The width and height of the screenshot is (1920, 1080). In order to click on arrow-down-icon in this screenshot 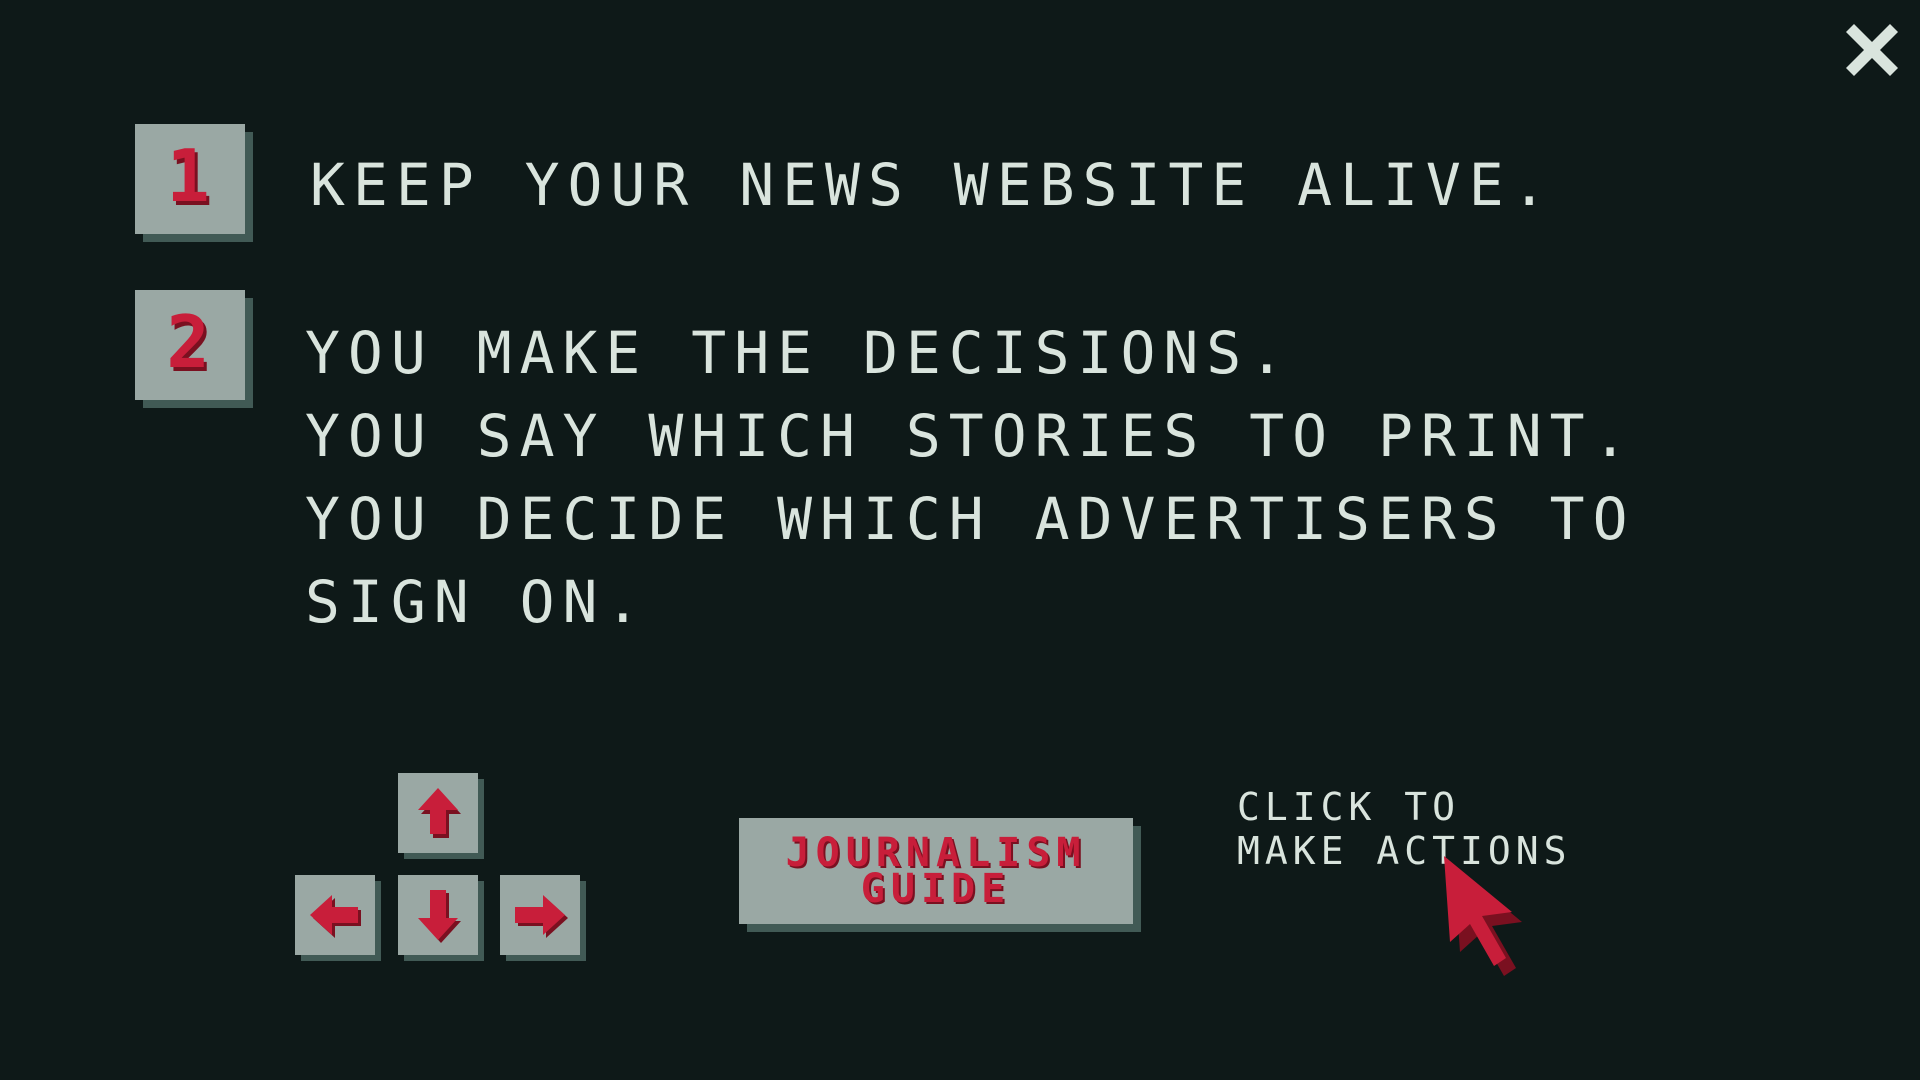, I will do `click(439, 916)`.